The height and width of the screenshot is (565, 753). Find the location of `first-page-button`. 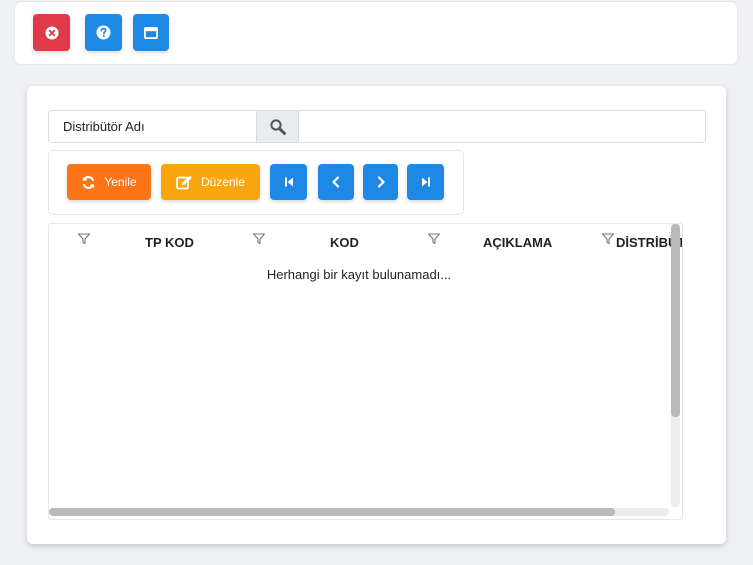

first-page-button is located at coordinates (288, 182).